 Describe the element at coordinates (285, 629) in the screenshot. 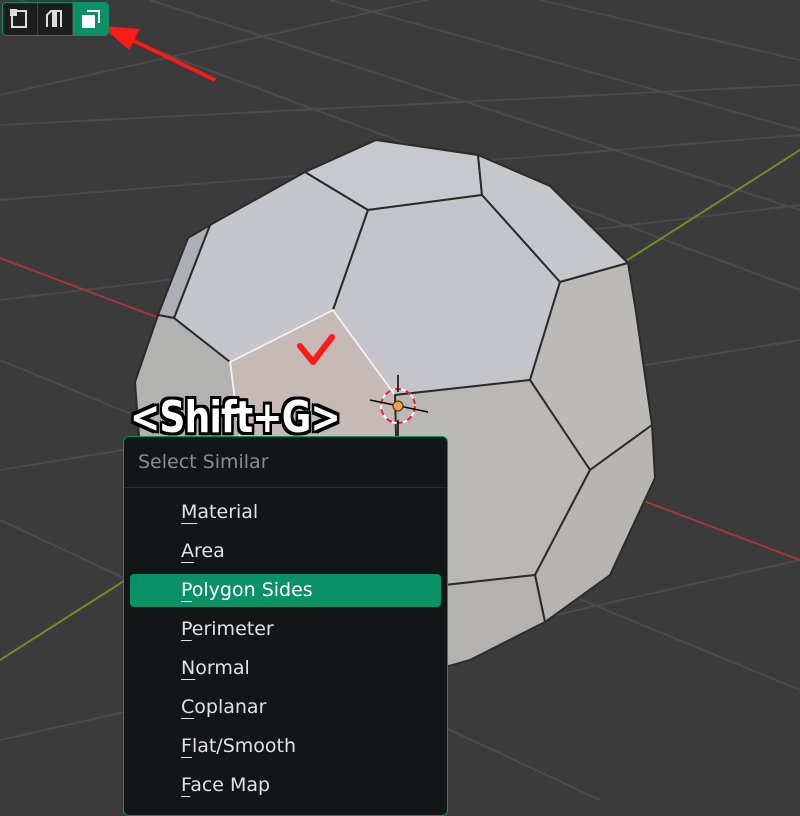

I see `menu-item-perimeter: Perimeter` at that location.